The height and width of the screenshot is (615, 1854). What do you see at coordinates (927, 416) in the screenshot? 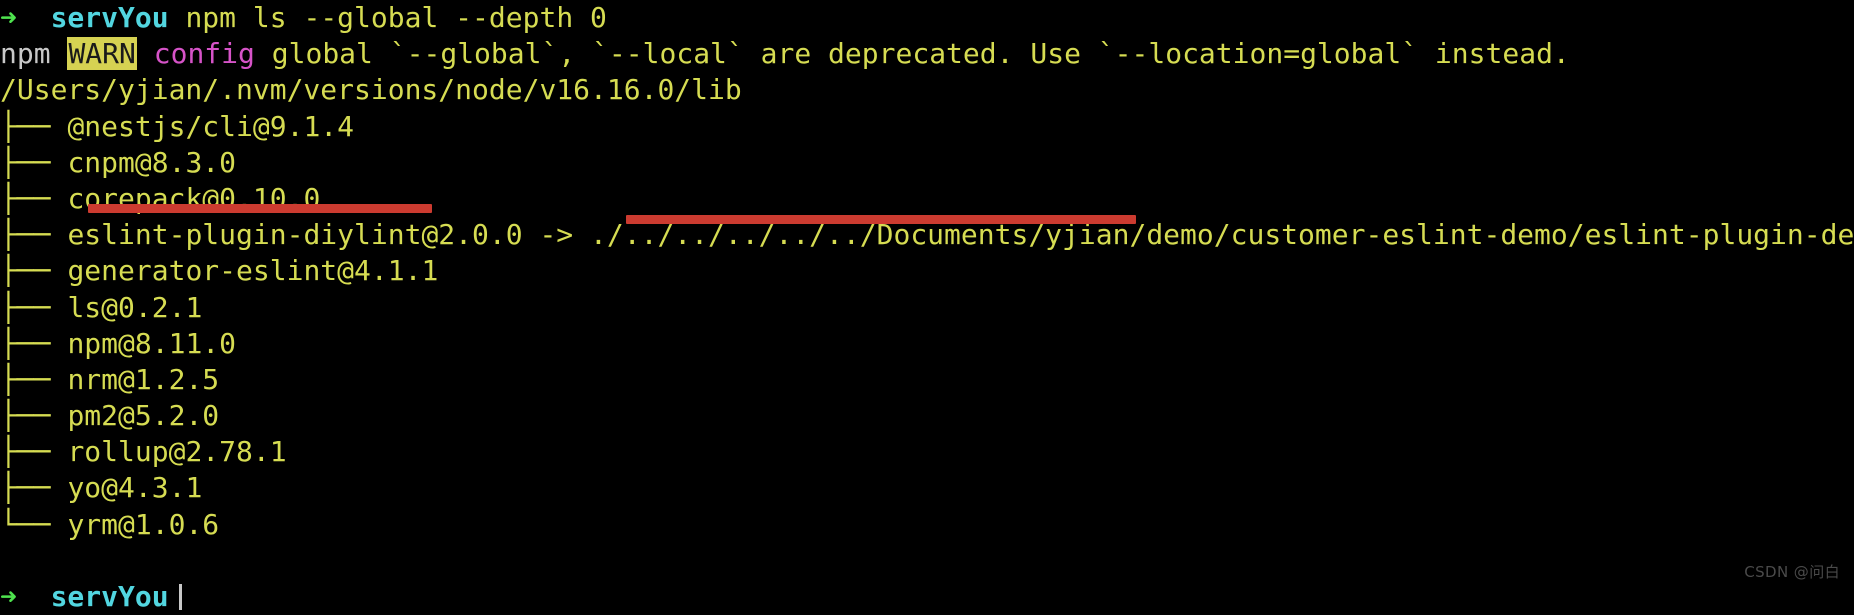
I see `package-row: ├── pm2@5.2.0` at bounding box center [927, 416].